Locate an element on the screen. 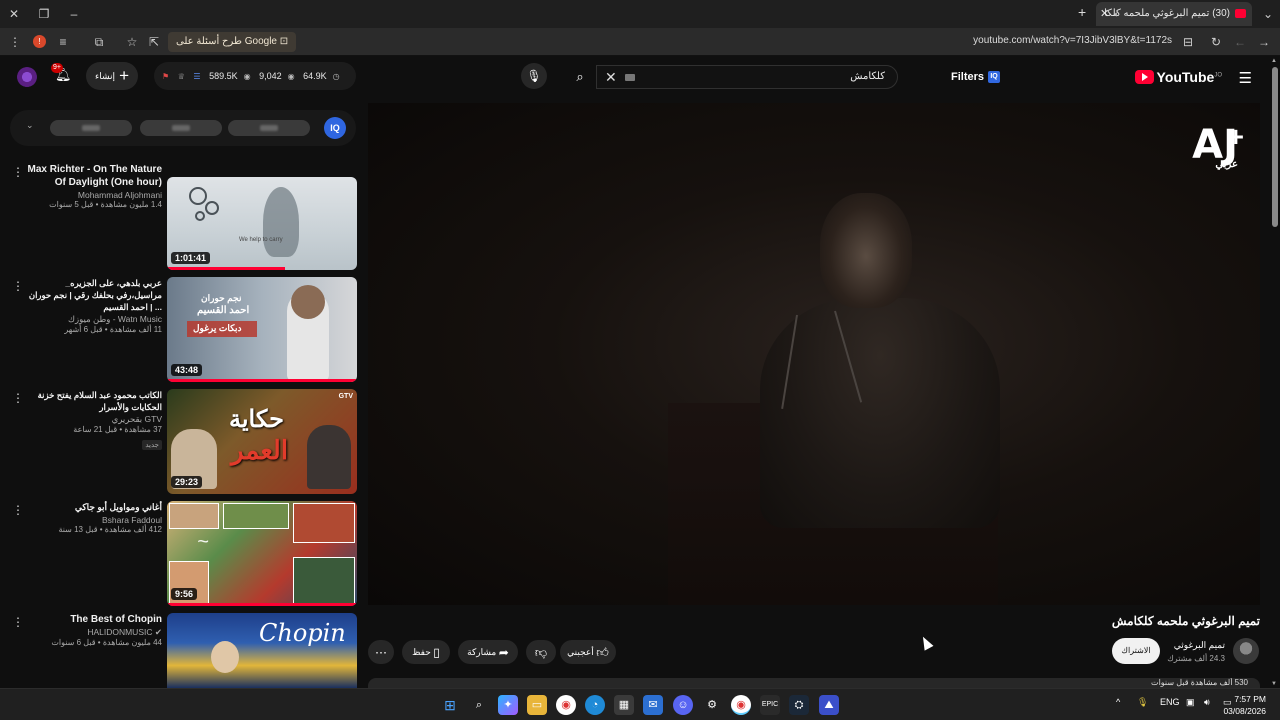  close-window-icon: ✕ is located at coordinates (14, 14).